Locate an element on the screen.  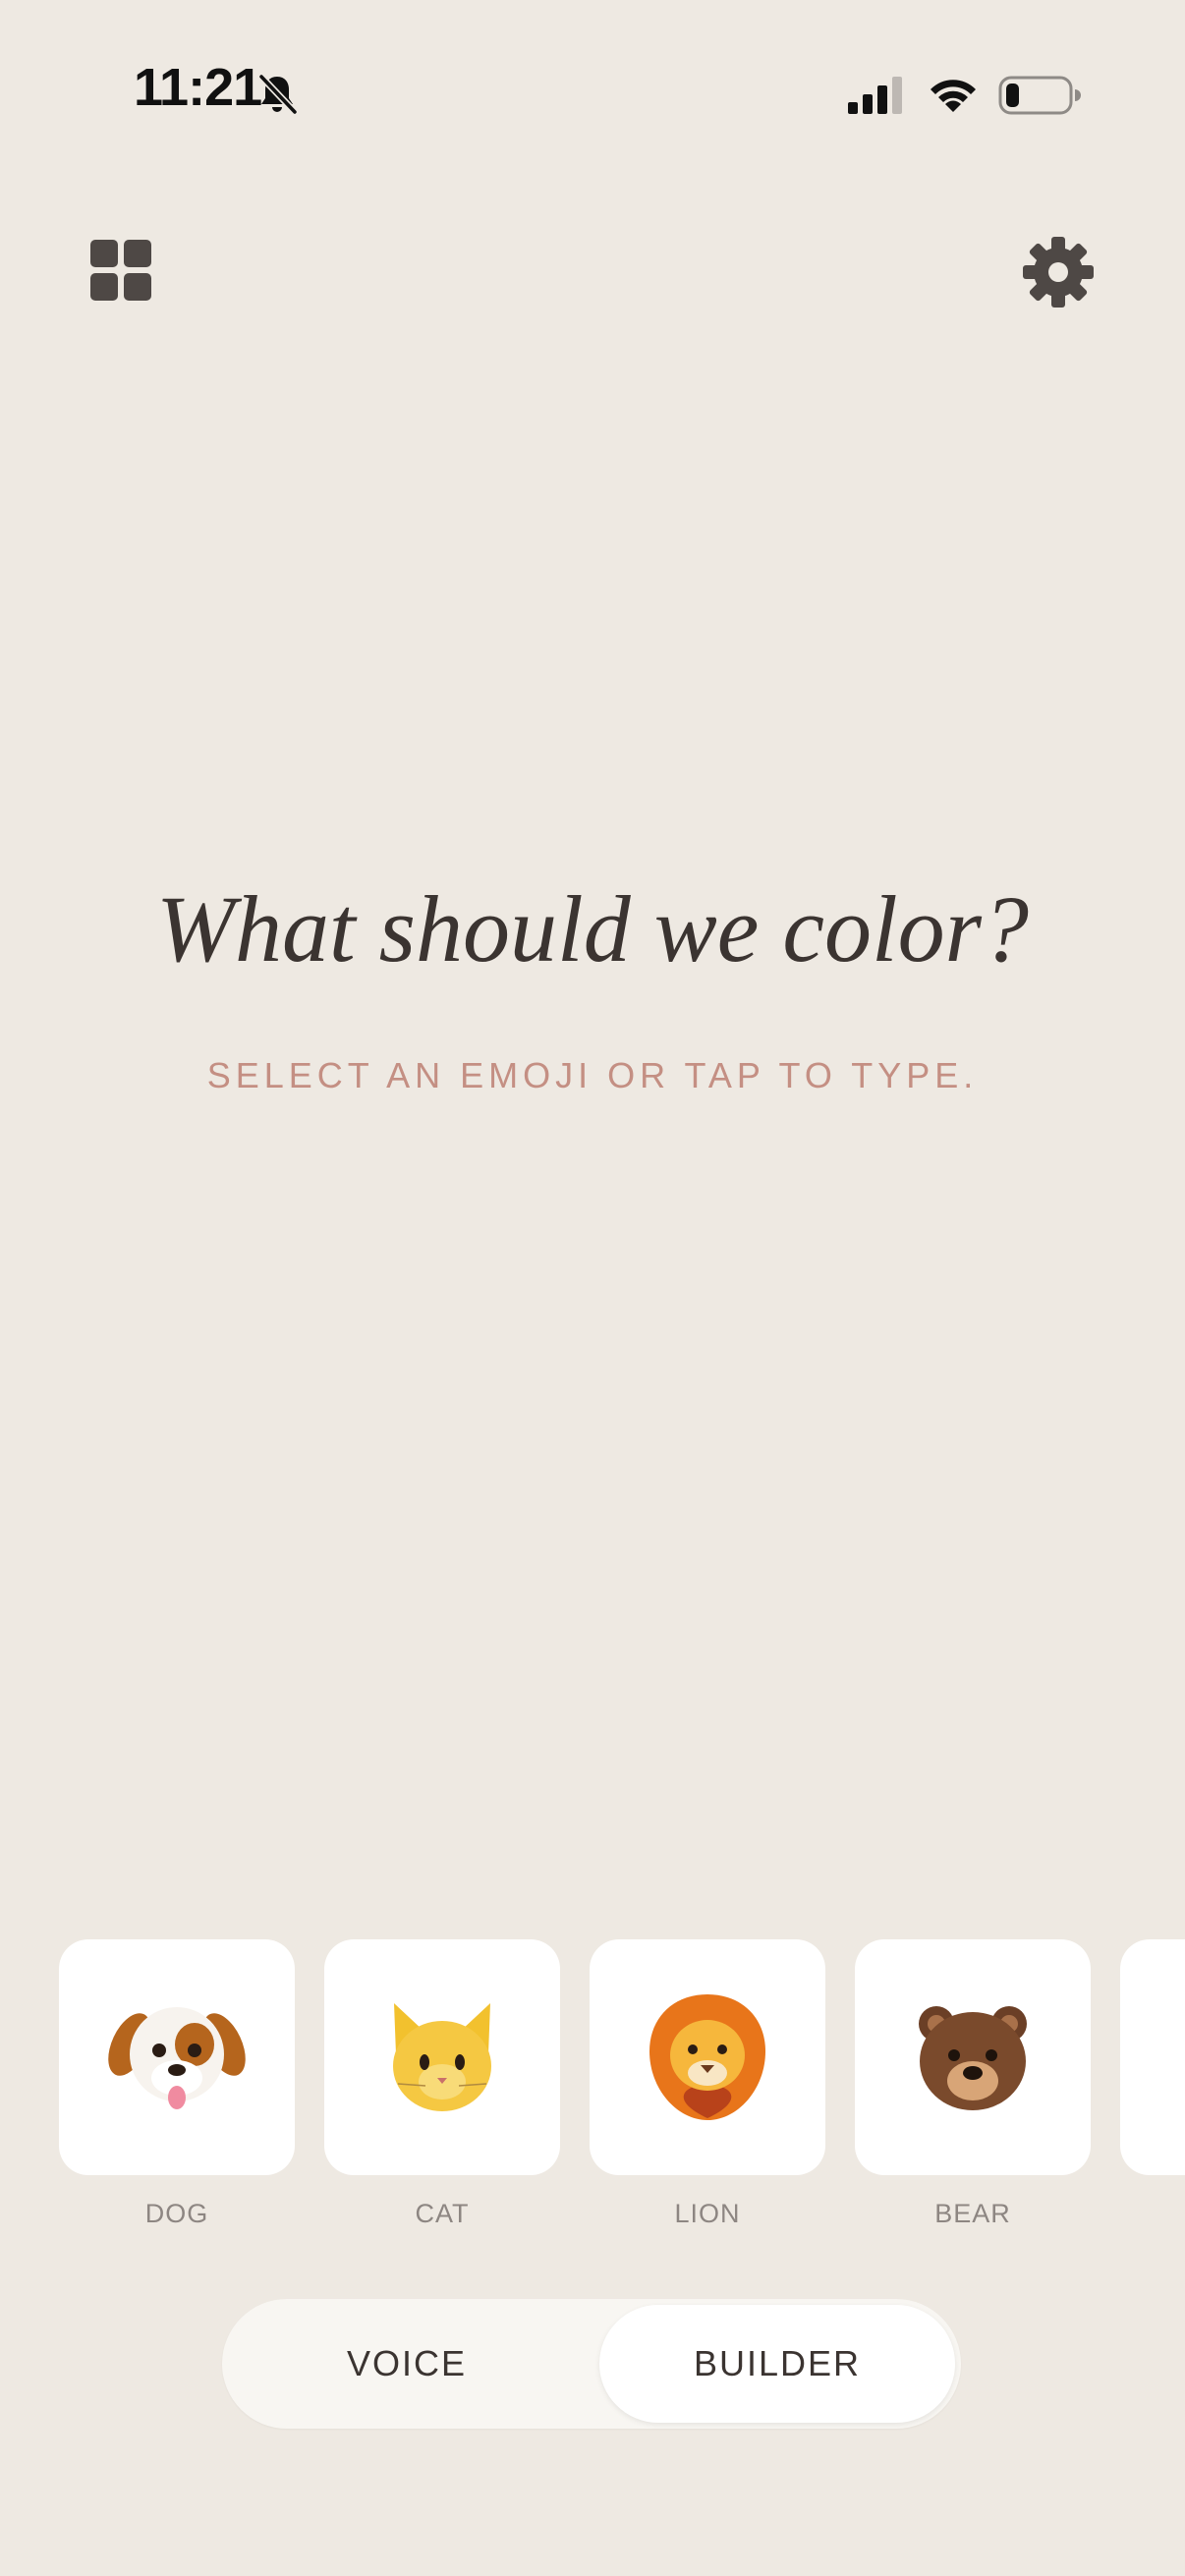
lion-face-icon is located at coordinates (707, 2057).